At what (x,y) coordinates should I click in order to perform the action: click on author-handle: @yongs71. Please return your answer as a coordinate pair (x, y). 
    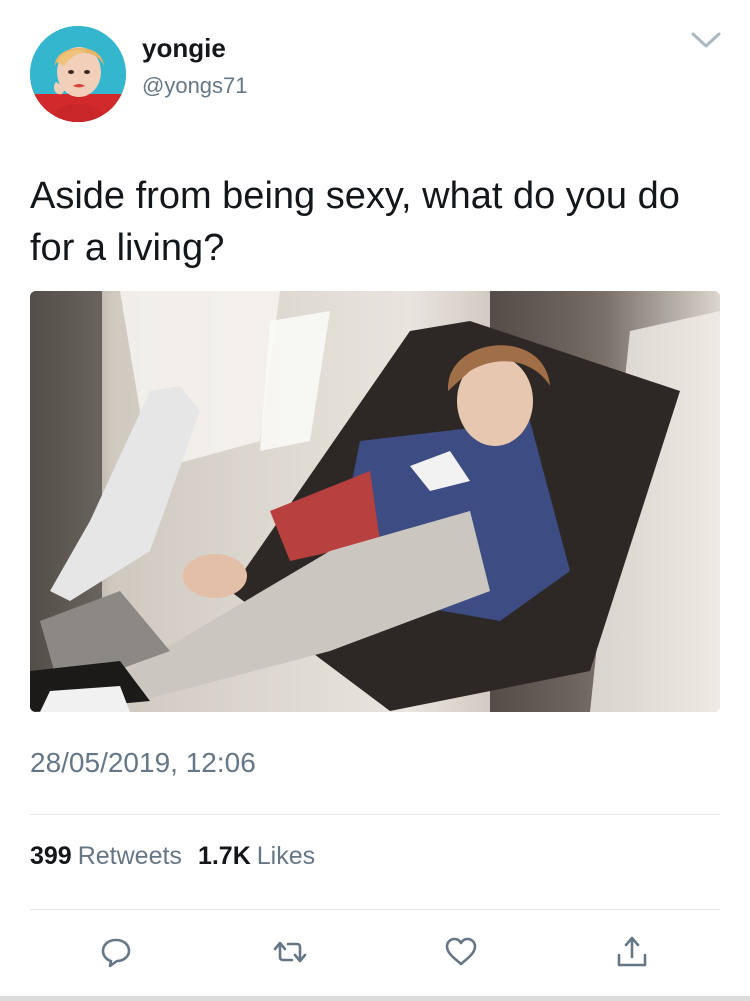
    Looking at the image, I should click on (195, 86).